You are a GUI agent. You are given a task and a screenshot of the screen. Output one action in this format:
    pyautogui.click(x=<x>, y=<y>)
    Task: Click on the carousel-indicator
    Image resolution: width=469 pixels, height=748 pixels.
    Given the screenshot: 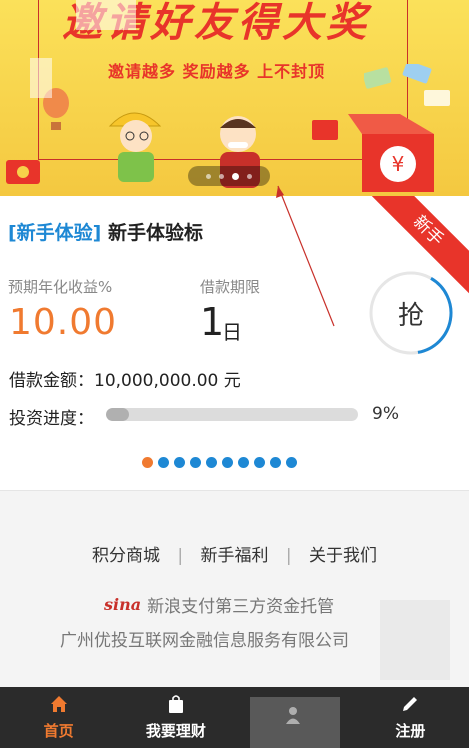 What is the action you would take?
    pyautogui.click(x=229, y=176)
    